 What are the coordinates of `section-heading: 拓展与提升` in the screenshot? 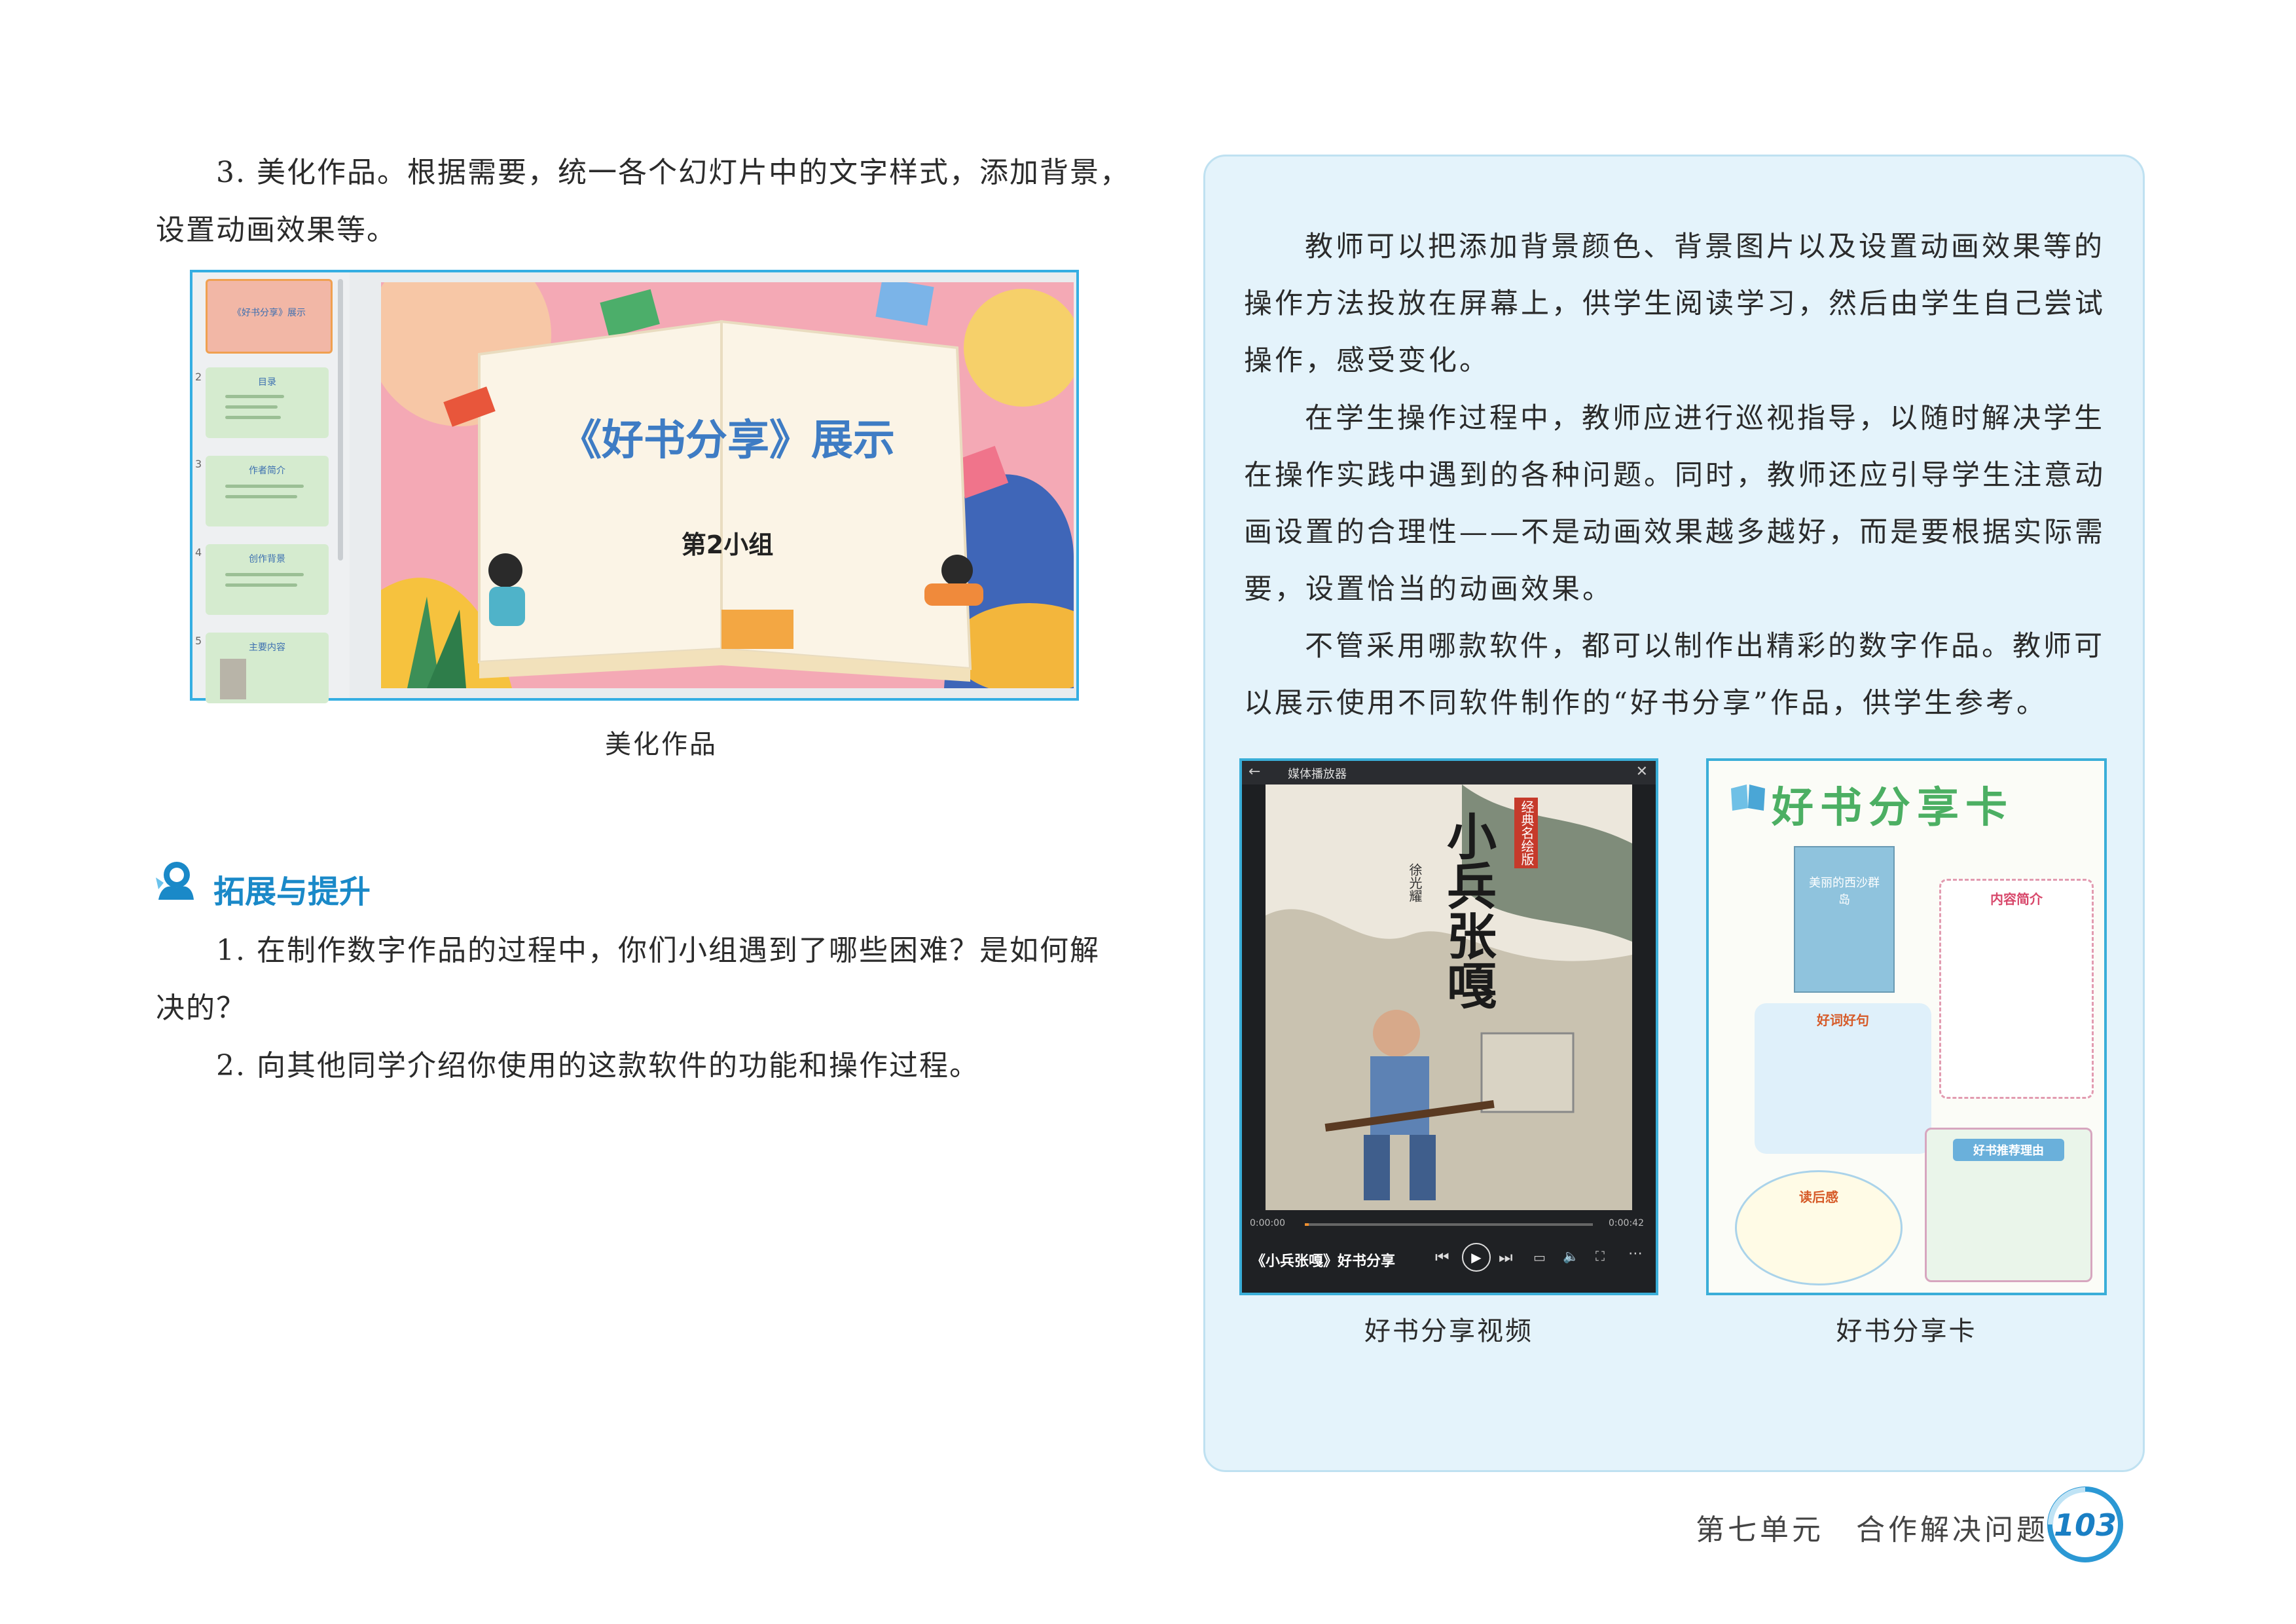 It's located at (292, 892).